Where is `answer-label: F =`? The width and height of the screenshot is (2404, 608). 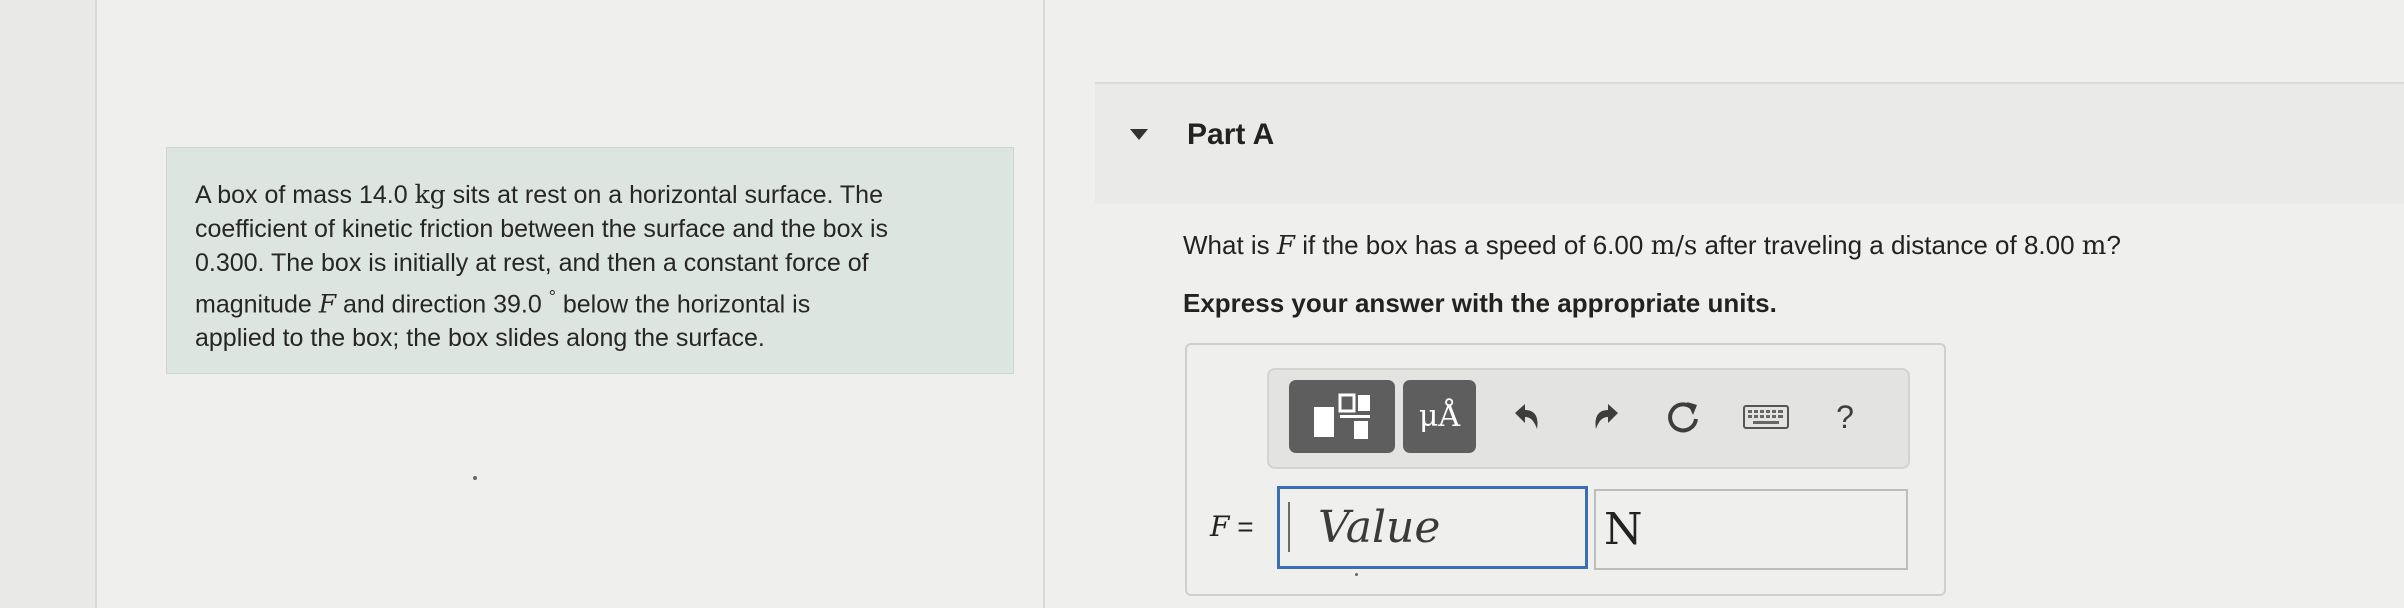
answer-label: F = is located at coordinates (1232, 526).